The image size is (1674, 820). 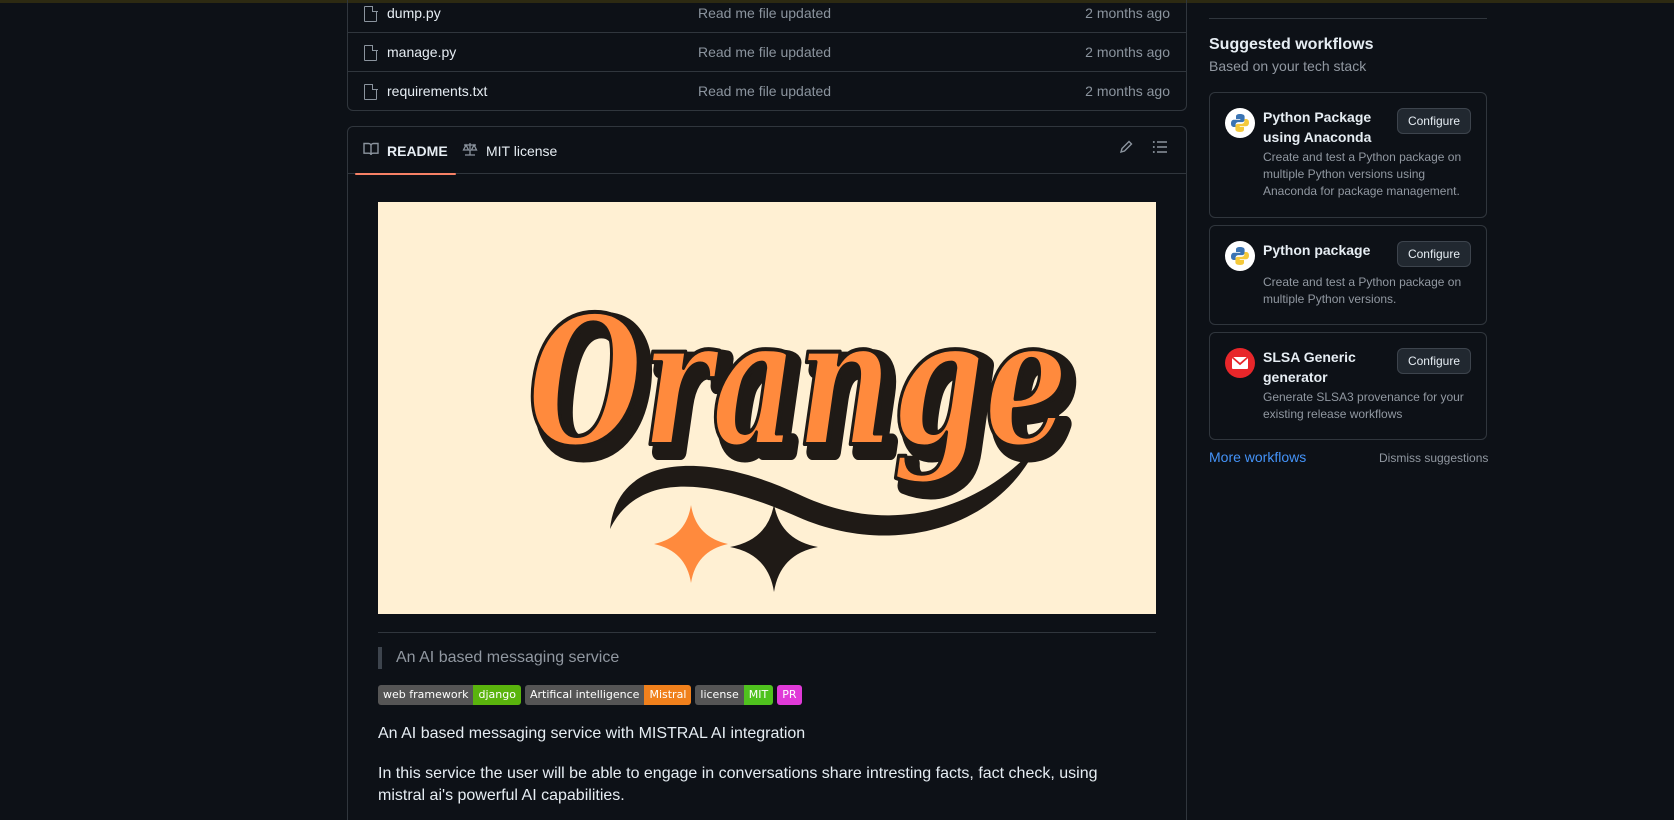 I want to click on workflow-title: Python package, so click(x=1325, y=250).